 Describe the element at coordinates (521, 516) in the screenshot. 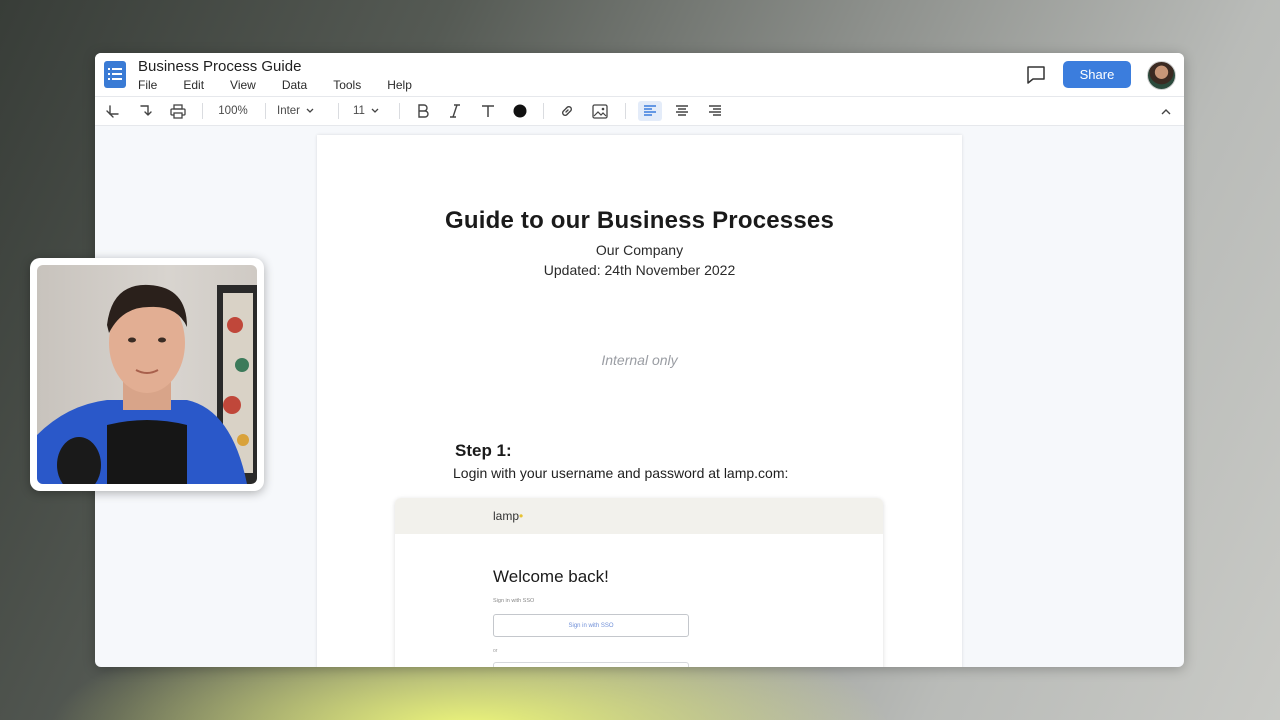

I see `lamp-bulb-icon: •` at that location.